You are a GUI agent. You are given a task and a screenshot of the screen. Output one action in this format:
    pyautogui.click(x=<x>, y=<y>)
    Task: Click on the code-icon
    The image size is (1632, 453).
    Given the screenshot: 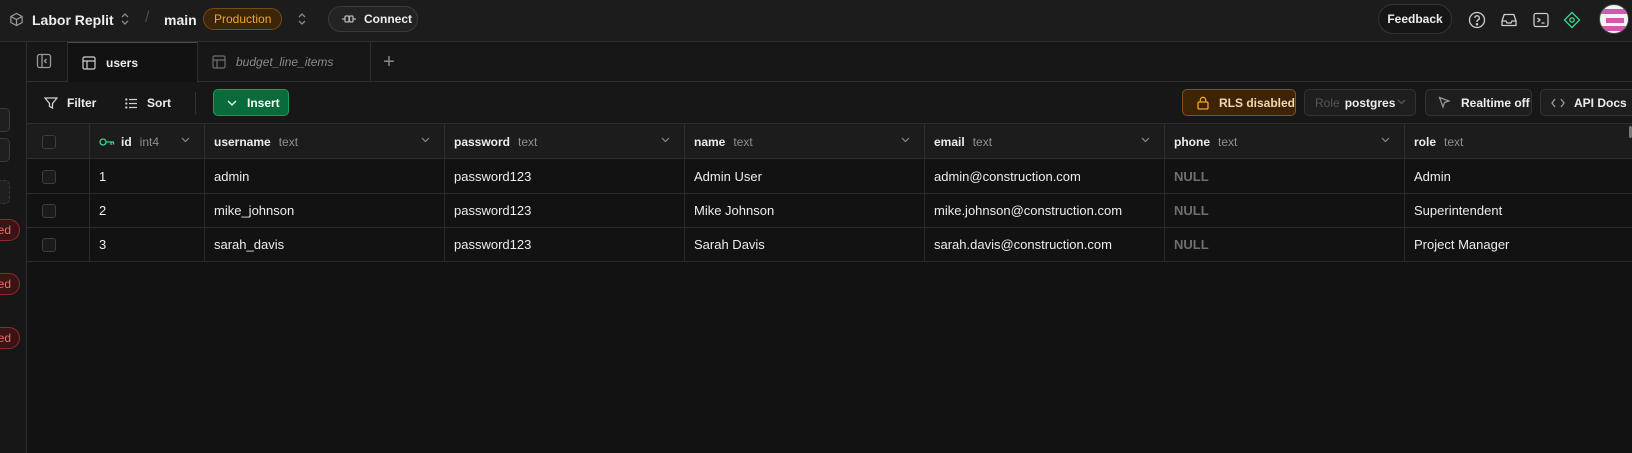 What is the action you would take?
    pyautogui.click(x=1558, y=102)
    